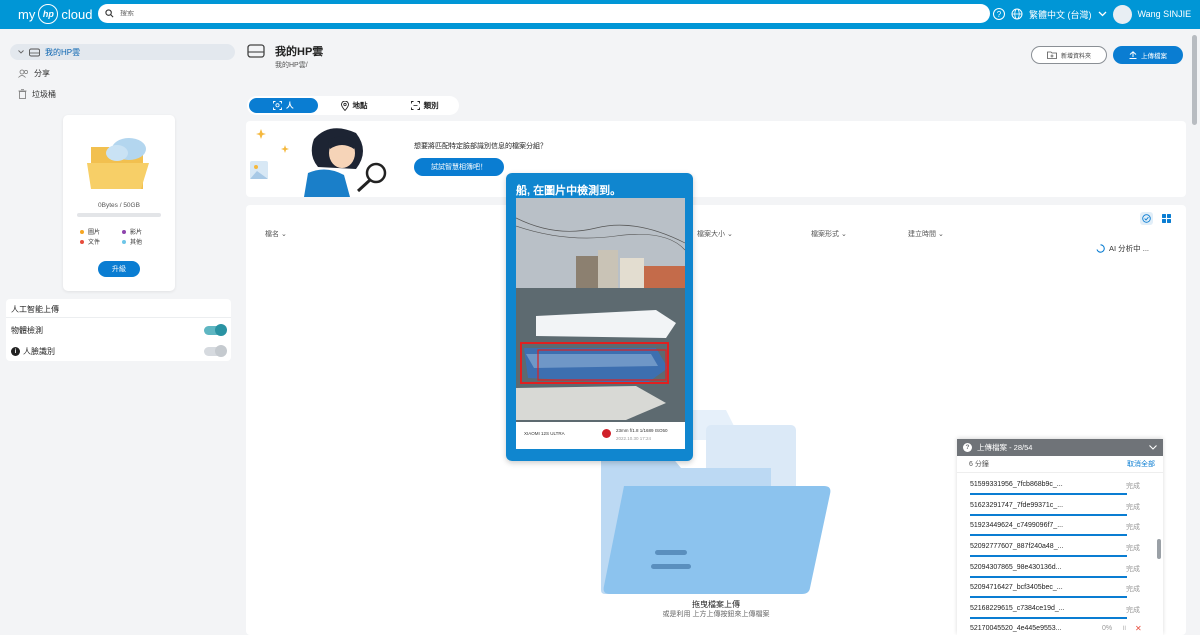  Describe the element at coordinates (1017, 14) in the screenshot. I see `globe-icon` at that location.